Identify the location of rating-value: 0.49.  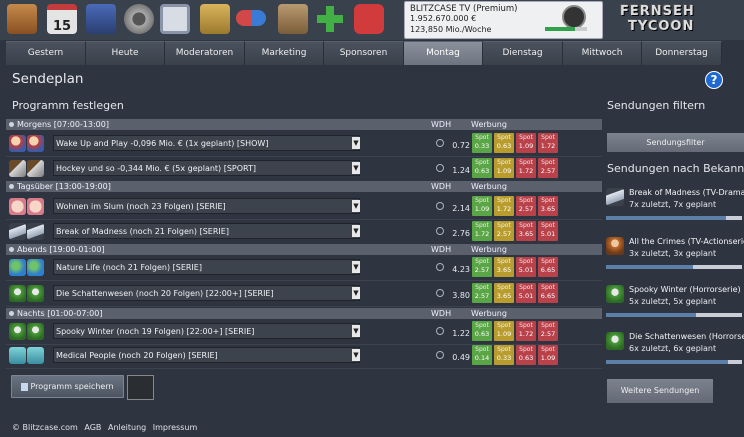
(461, 357).